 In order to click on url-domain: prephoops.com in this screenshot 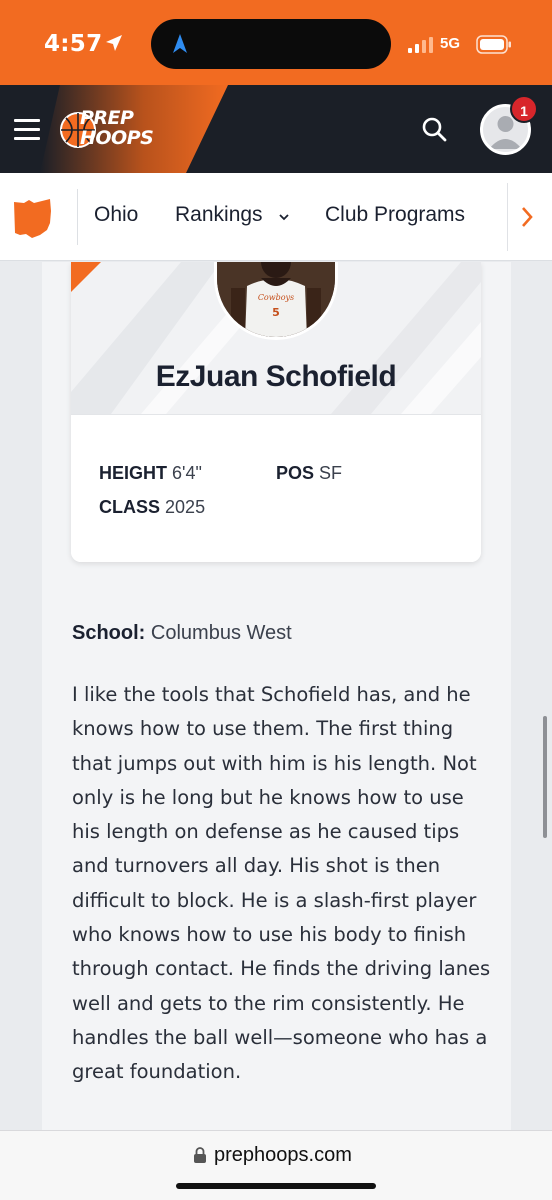, I will do `click(283, 1155)`.